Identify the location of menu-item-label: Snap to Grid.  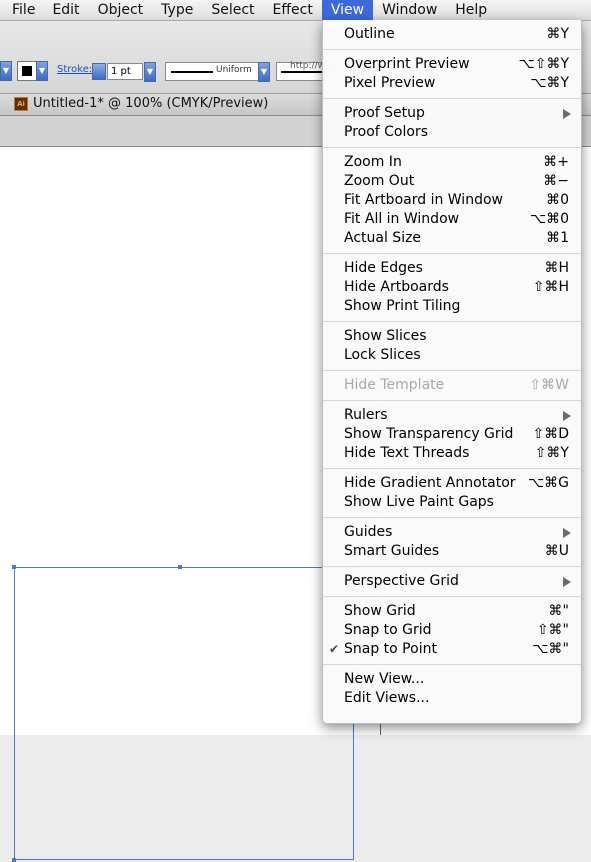
(388, 630).